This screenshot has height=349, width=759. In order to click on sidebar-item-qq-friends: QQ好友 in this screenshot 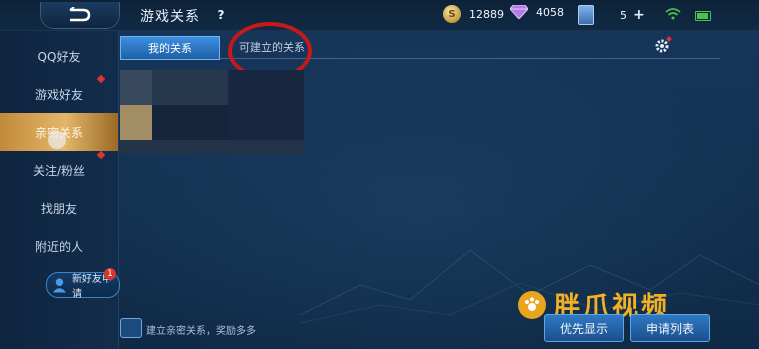, I will do `click(59, 56)`.